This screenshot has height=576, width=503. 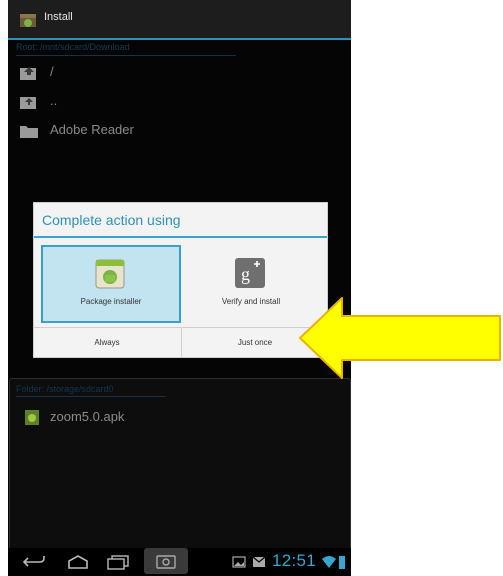 What do you see at coordinates (28, 19) in the screenshot?
I see `install-app-icon` at bounding box center [28, 19].